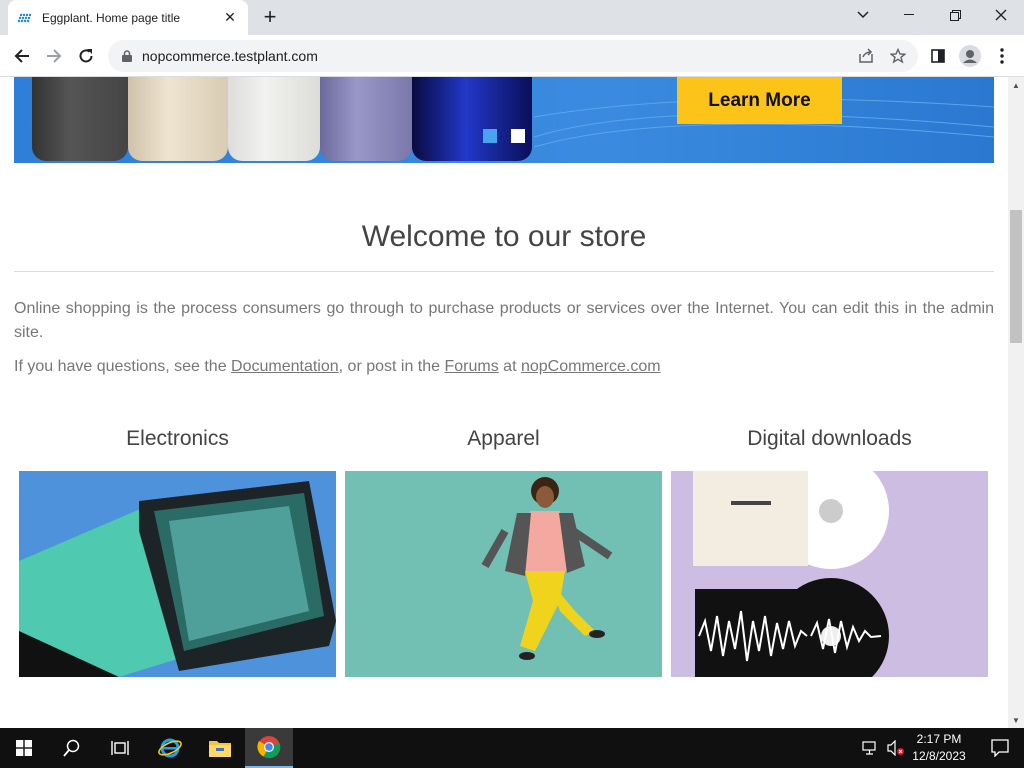 The width and height of the screenshot is (1024, 768). I want to click on share-icon, so click(866, 56).